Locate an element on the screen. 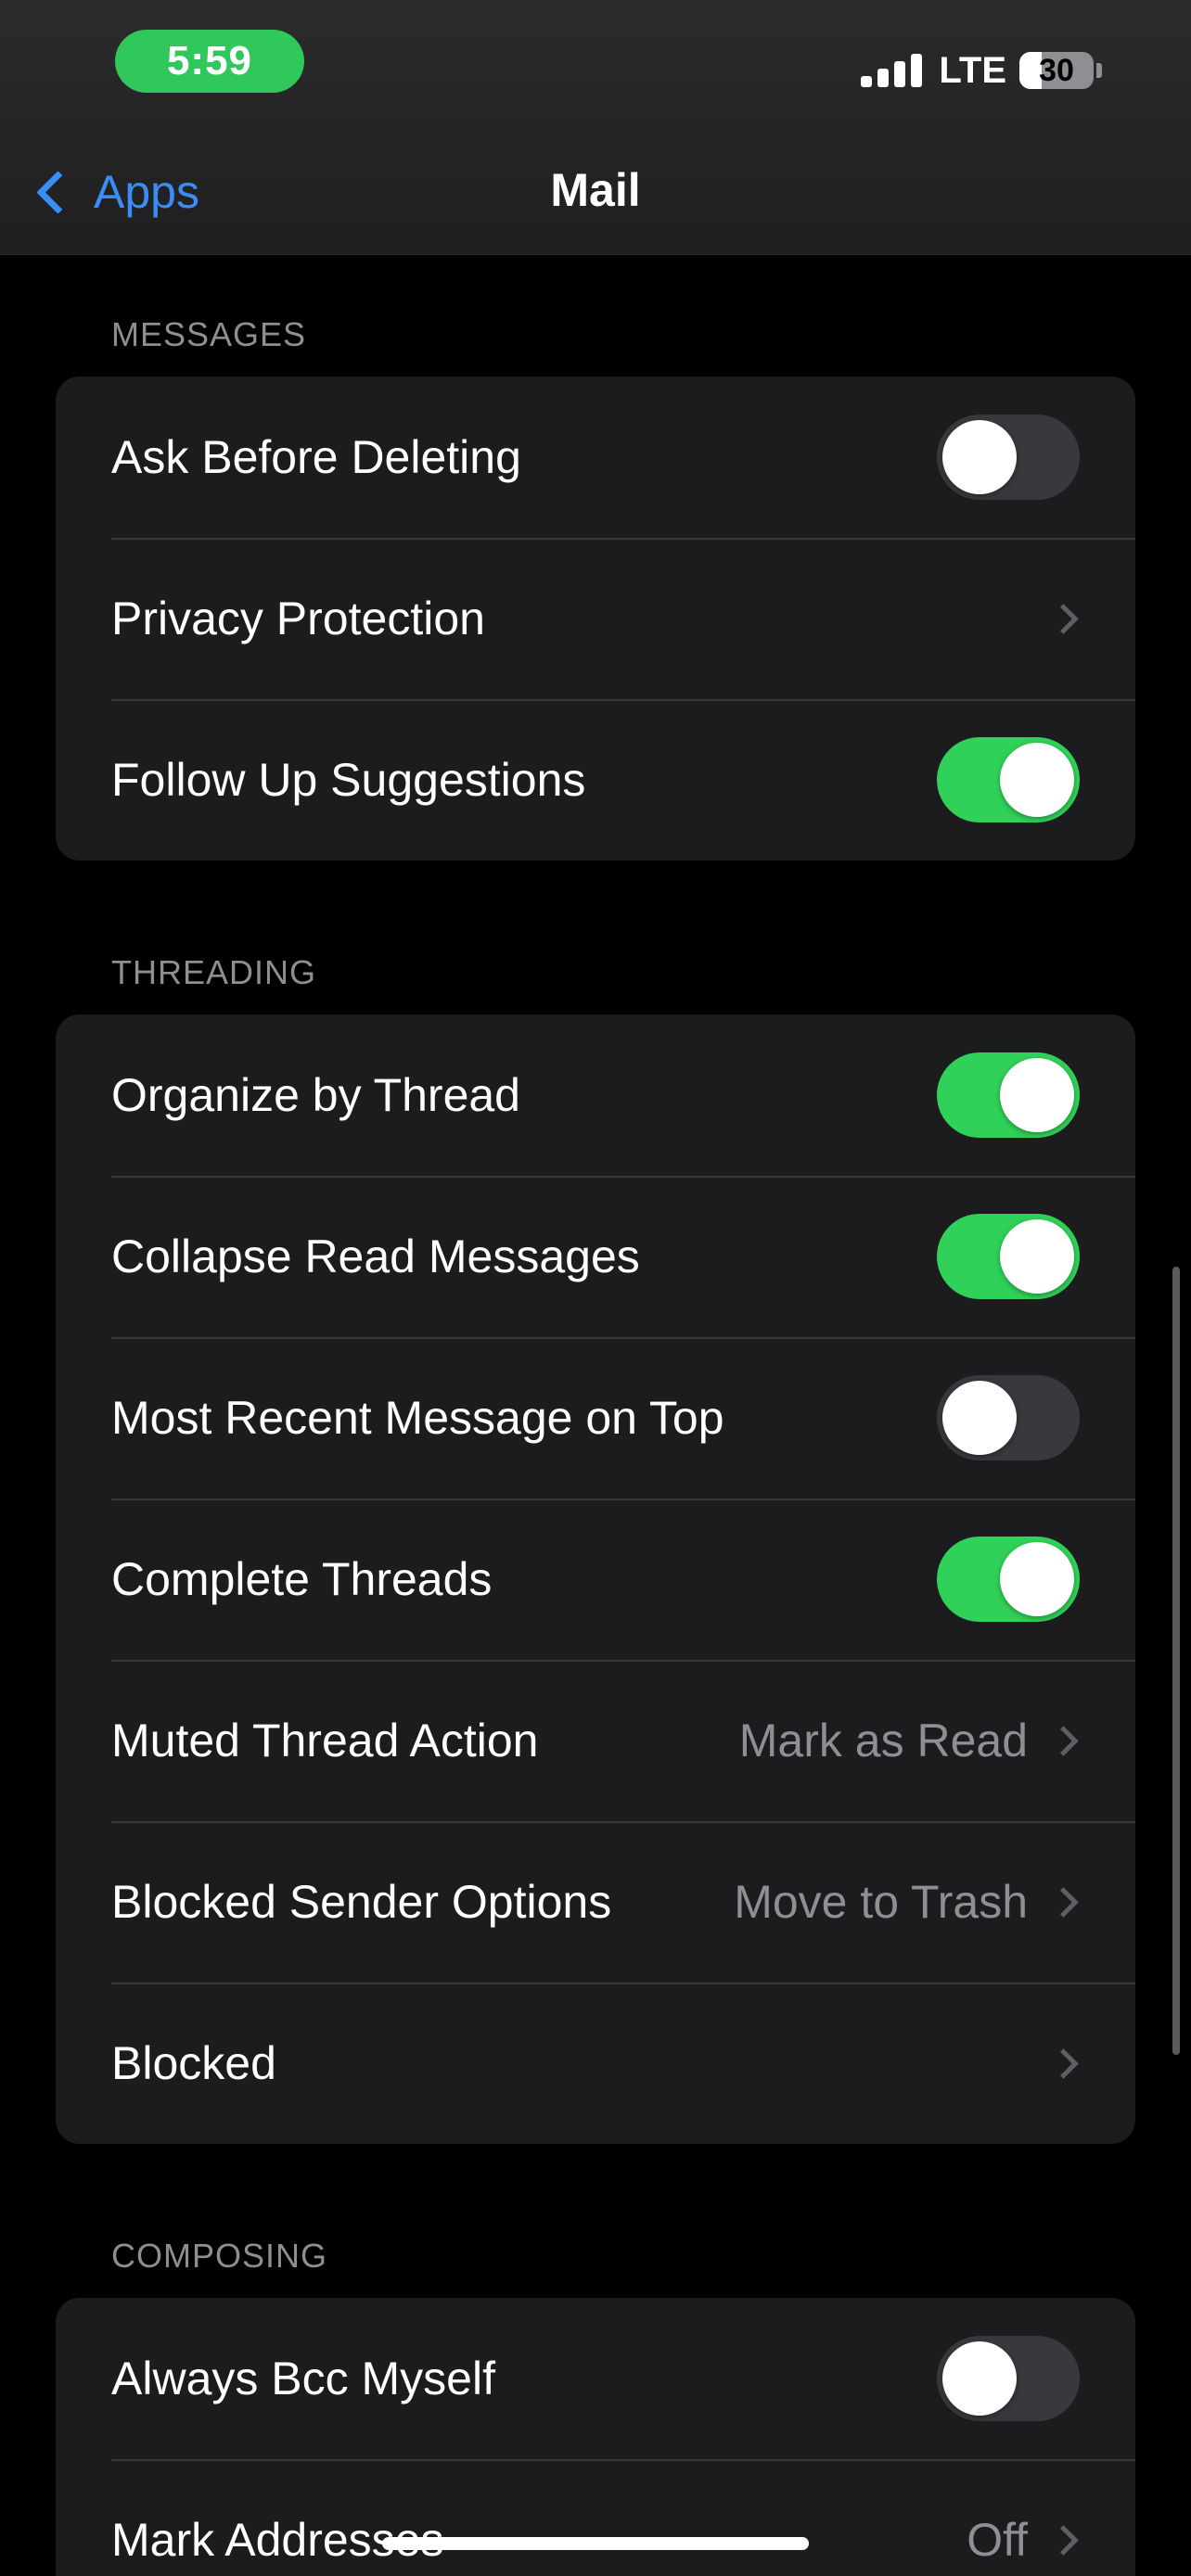  follow-up-suggestions-toggle is located at coordinates (1008, 780).